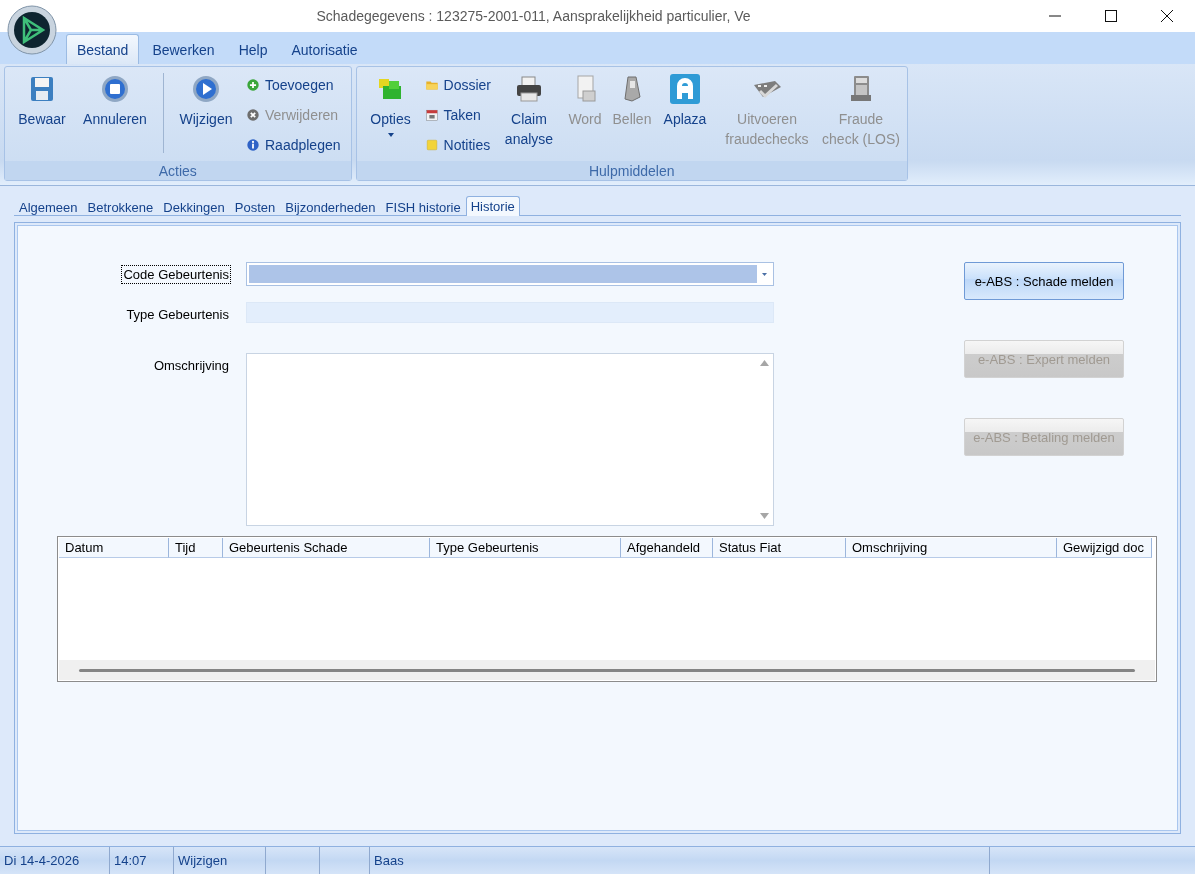  Describe the element at coordinates (253, 145) in the screenshot. I see `info-circle-icon` at that location.